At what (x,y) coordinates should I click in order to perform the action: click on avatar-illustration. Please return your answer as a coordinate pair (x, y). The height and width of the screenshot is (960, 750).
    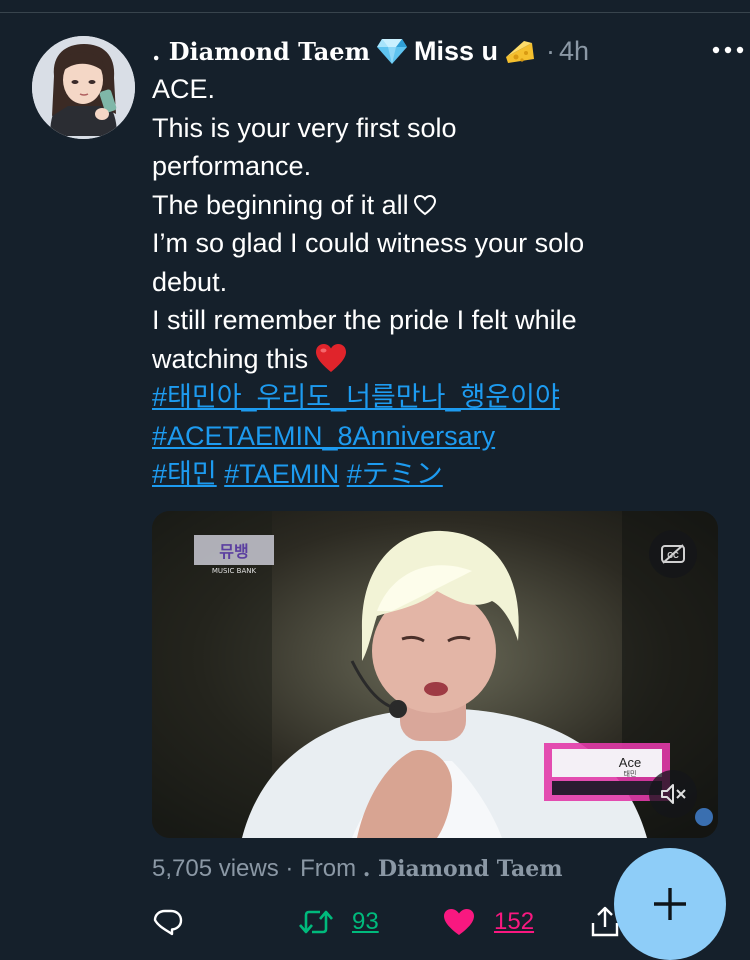
    Looking at the image, I should click on (83, 87).